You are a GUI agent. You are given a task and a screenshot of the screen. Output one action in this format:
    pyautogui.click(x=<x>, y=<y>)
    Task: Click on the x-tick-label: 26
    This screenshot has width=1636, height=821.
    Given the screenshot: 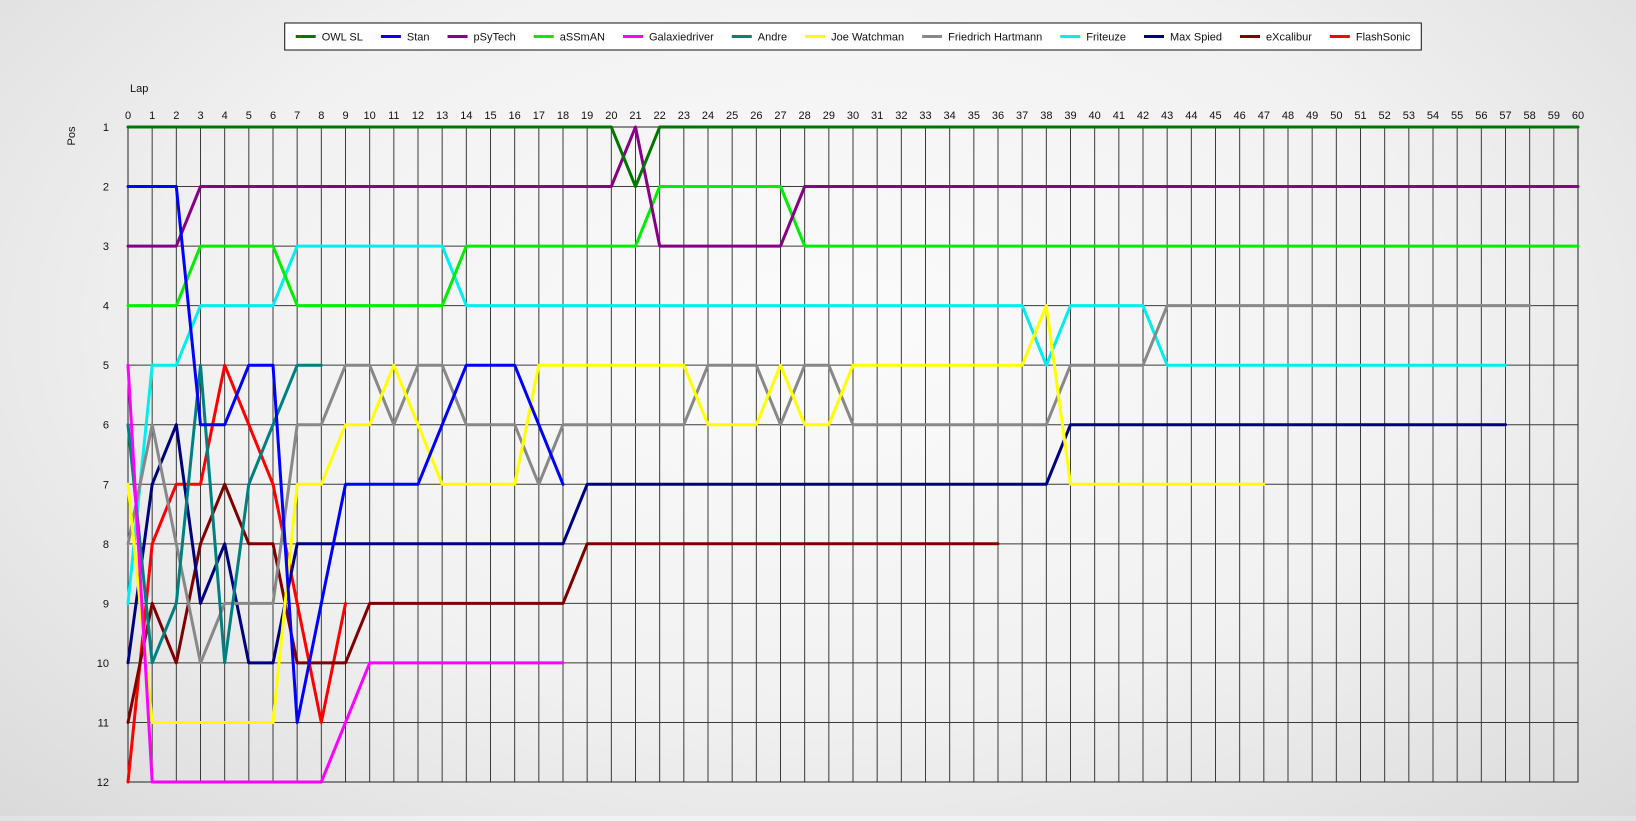 What is the action you would take?
    pyautogui.click(x=756, y=116)
    